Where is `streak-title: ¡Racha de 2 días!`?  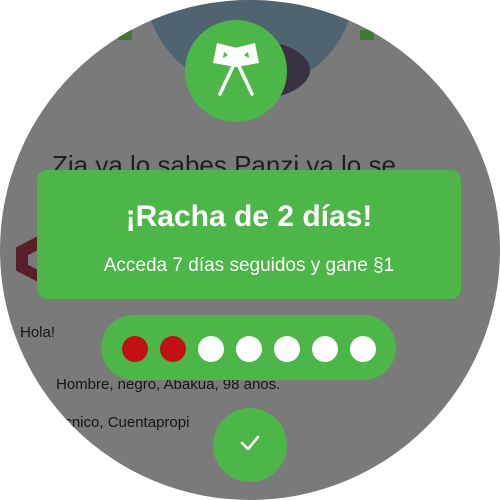
streak-title: ¡Racha de 2 días! is located at coordinates (249, 216).